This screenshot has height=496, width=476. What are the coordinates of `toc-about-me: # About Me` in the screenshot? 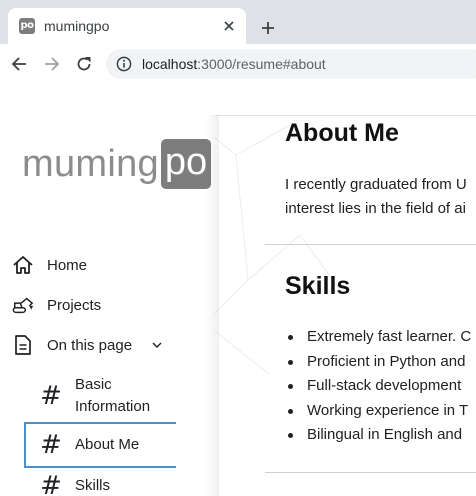 It's located at (100, 445).